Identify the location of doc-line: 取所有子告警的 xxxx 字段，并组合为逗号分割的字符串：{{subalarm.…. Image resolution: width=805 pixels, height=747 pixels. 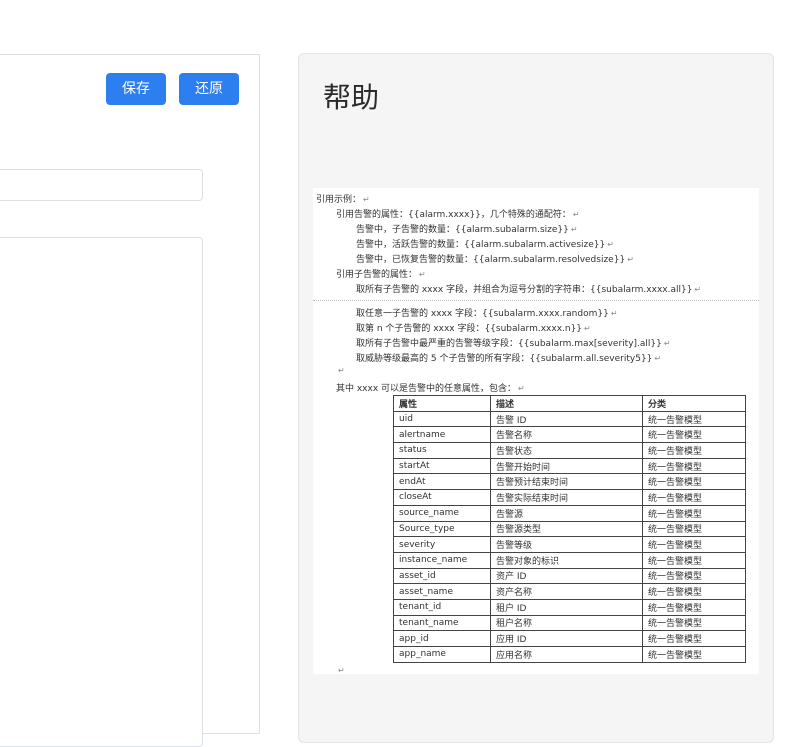
(529, 290).